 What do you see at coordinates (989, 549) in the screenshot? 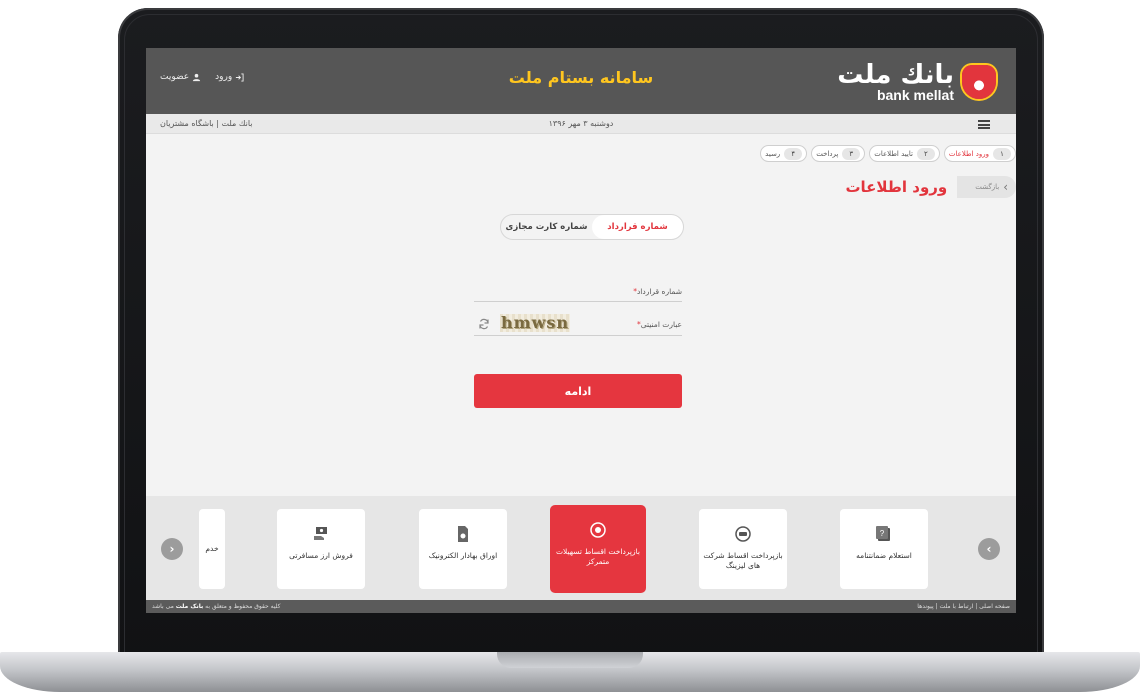
I see `carousel-next-button: ›` at bounding box center [989, 549].